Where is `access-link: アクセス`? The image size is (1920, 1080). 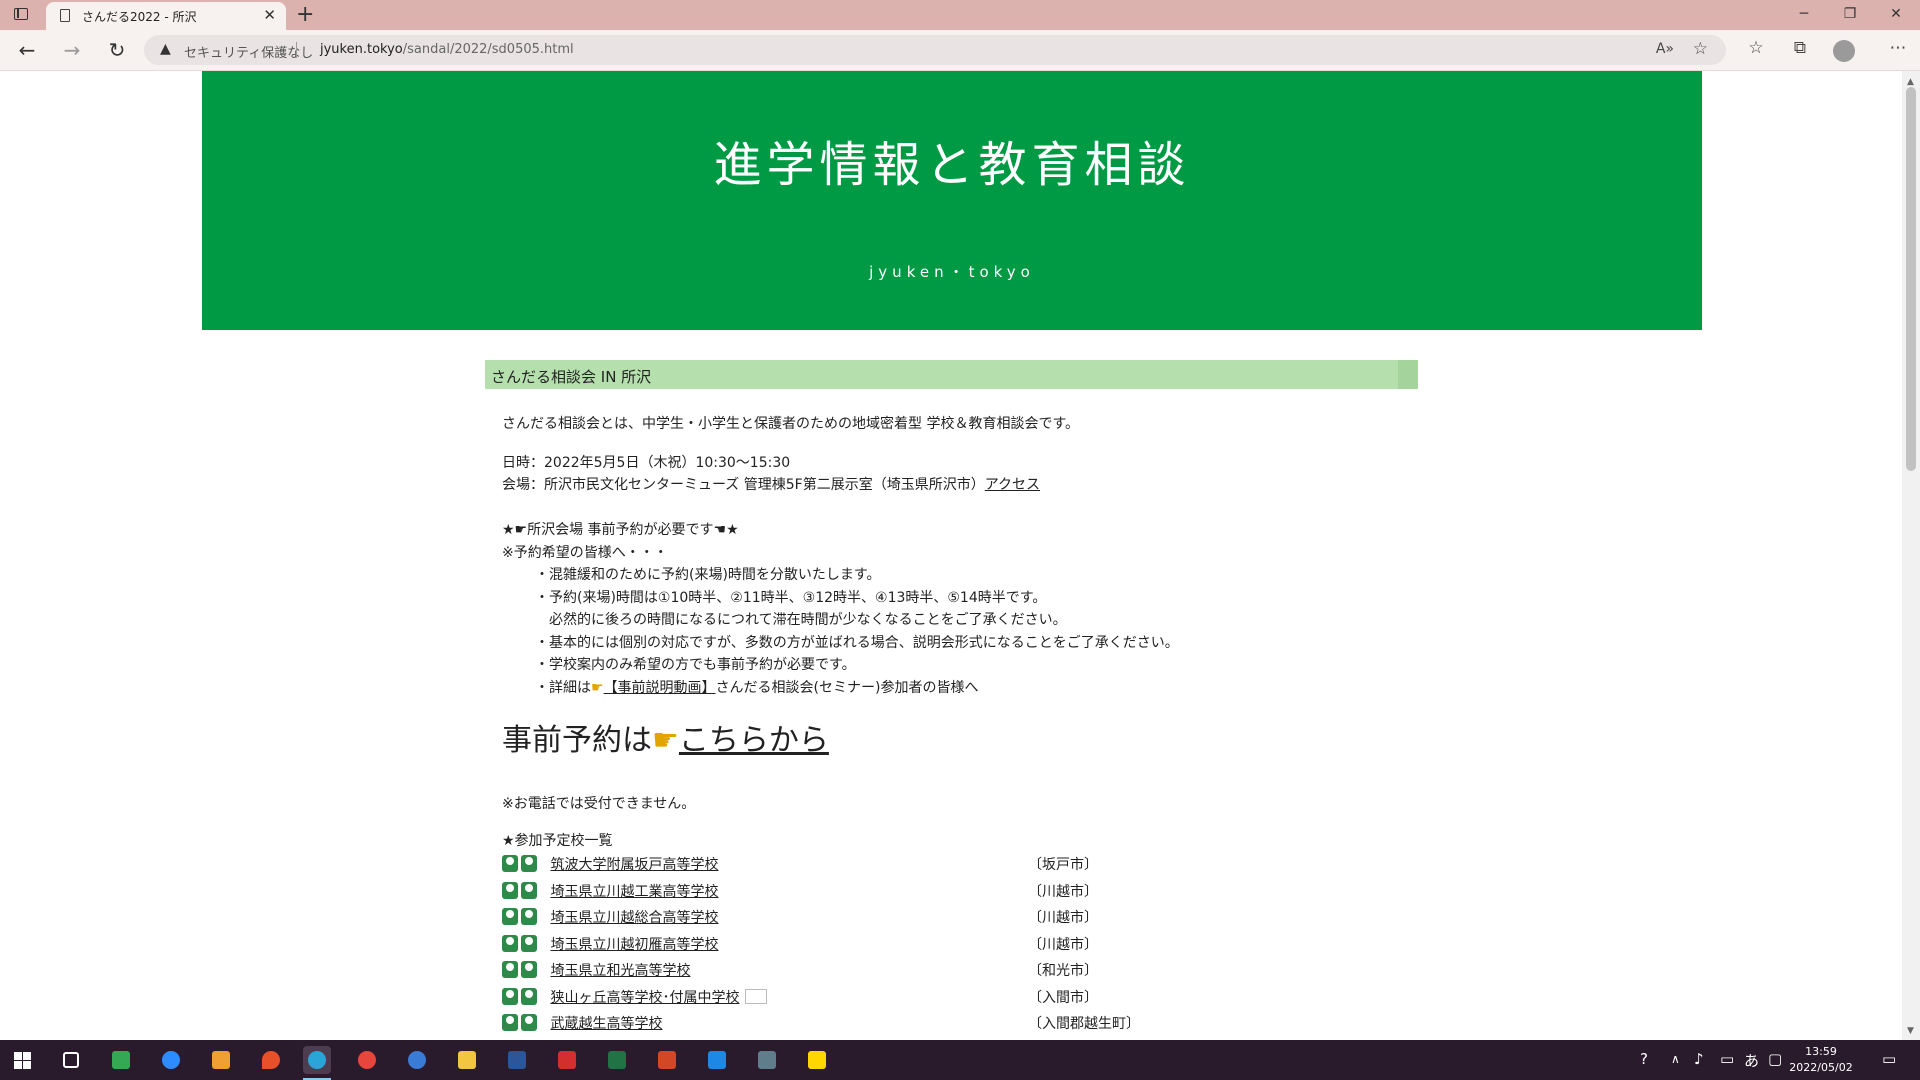
access-link: アクセス is located at coordinates (1012, 485).